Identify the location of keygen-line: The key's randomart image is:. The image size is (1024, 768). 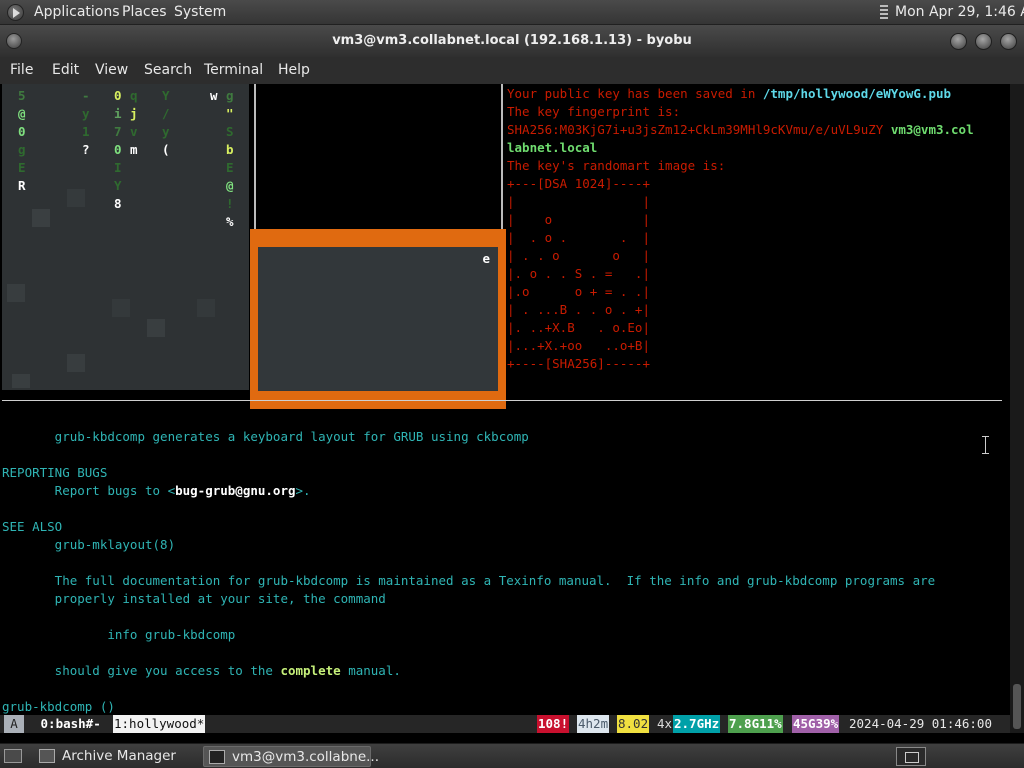
(616, 165).